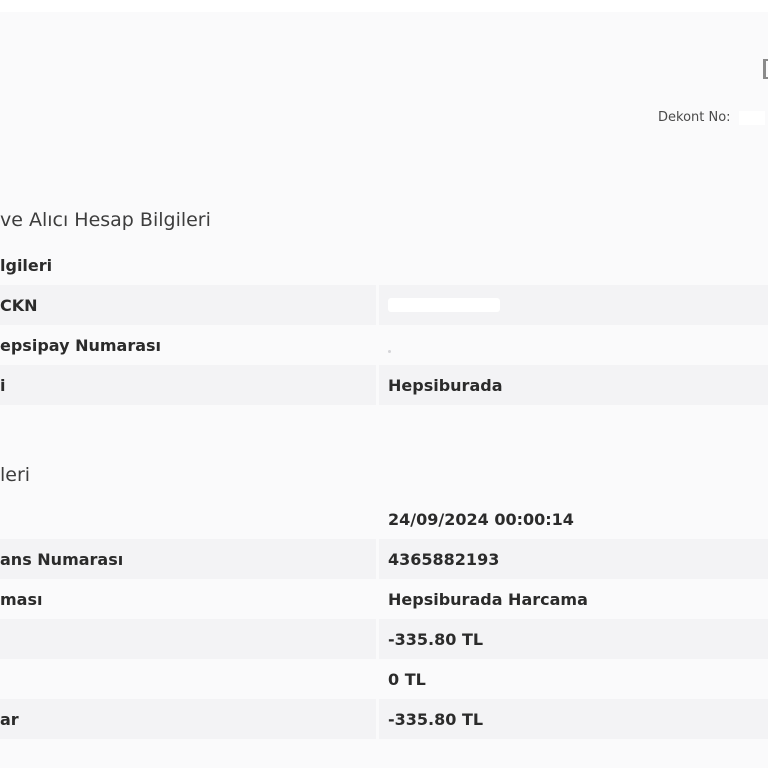 This screenshot has width=768, height=768. I want to click on transaction-section-title: leri, so click(15, 475).